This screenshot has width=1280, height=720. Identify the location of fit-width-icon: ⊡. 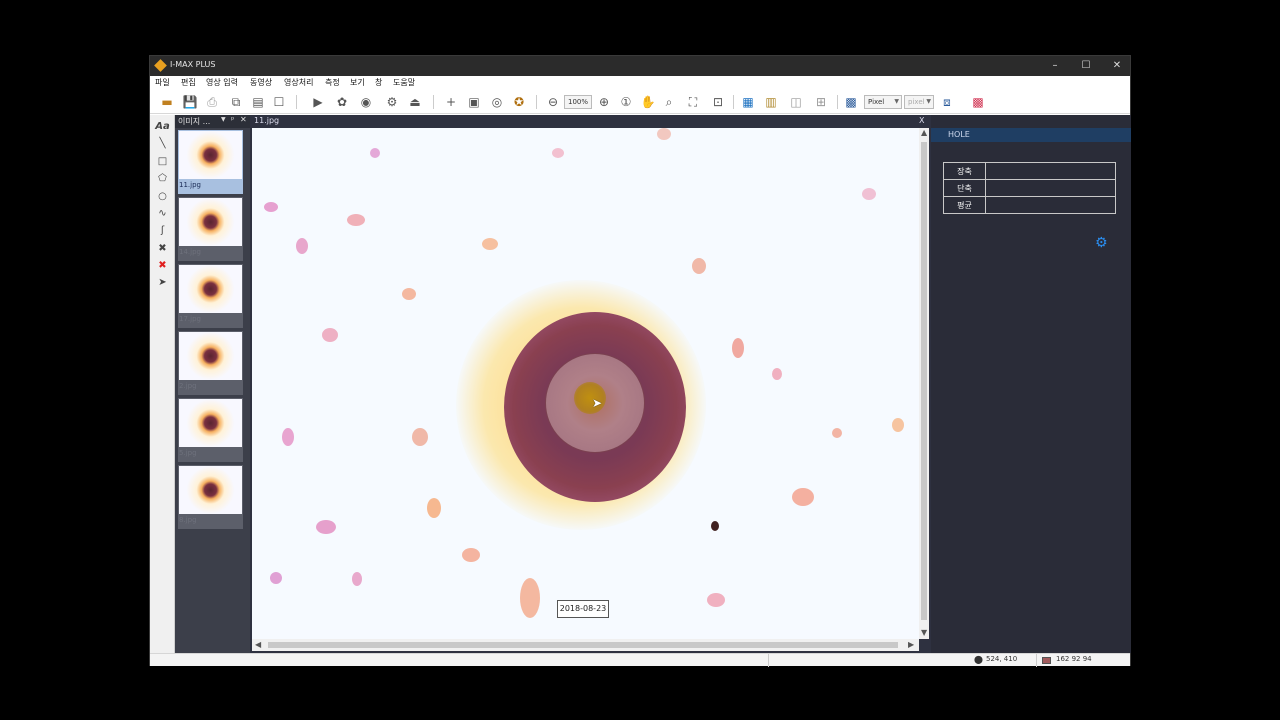
(718, 102).